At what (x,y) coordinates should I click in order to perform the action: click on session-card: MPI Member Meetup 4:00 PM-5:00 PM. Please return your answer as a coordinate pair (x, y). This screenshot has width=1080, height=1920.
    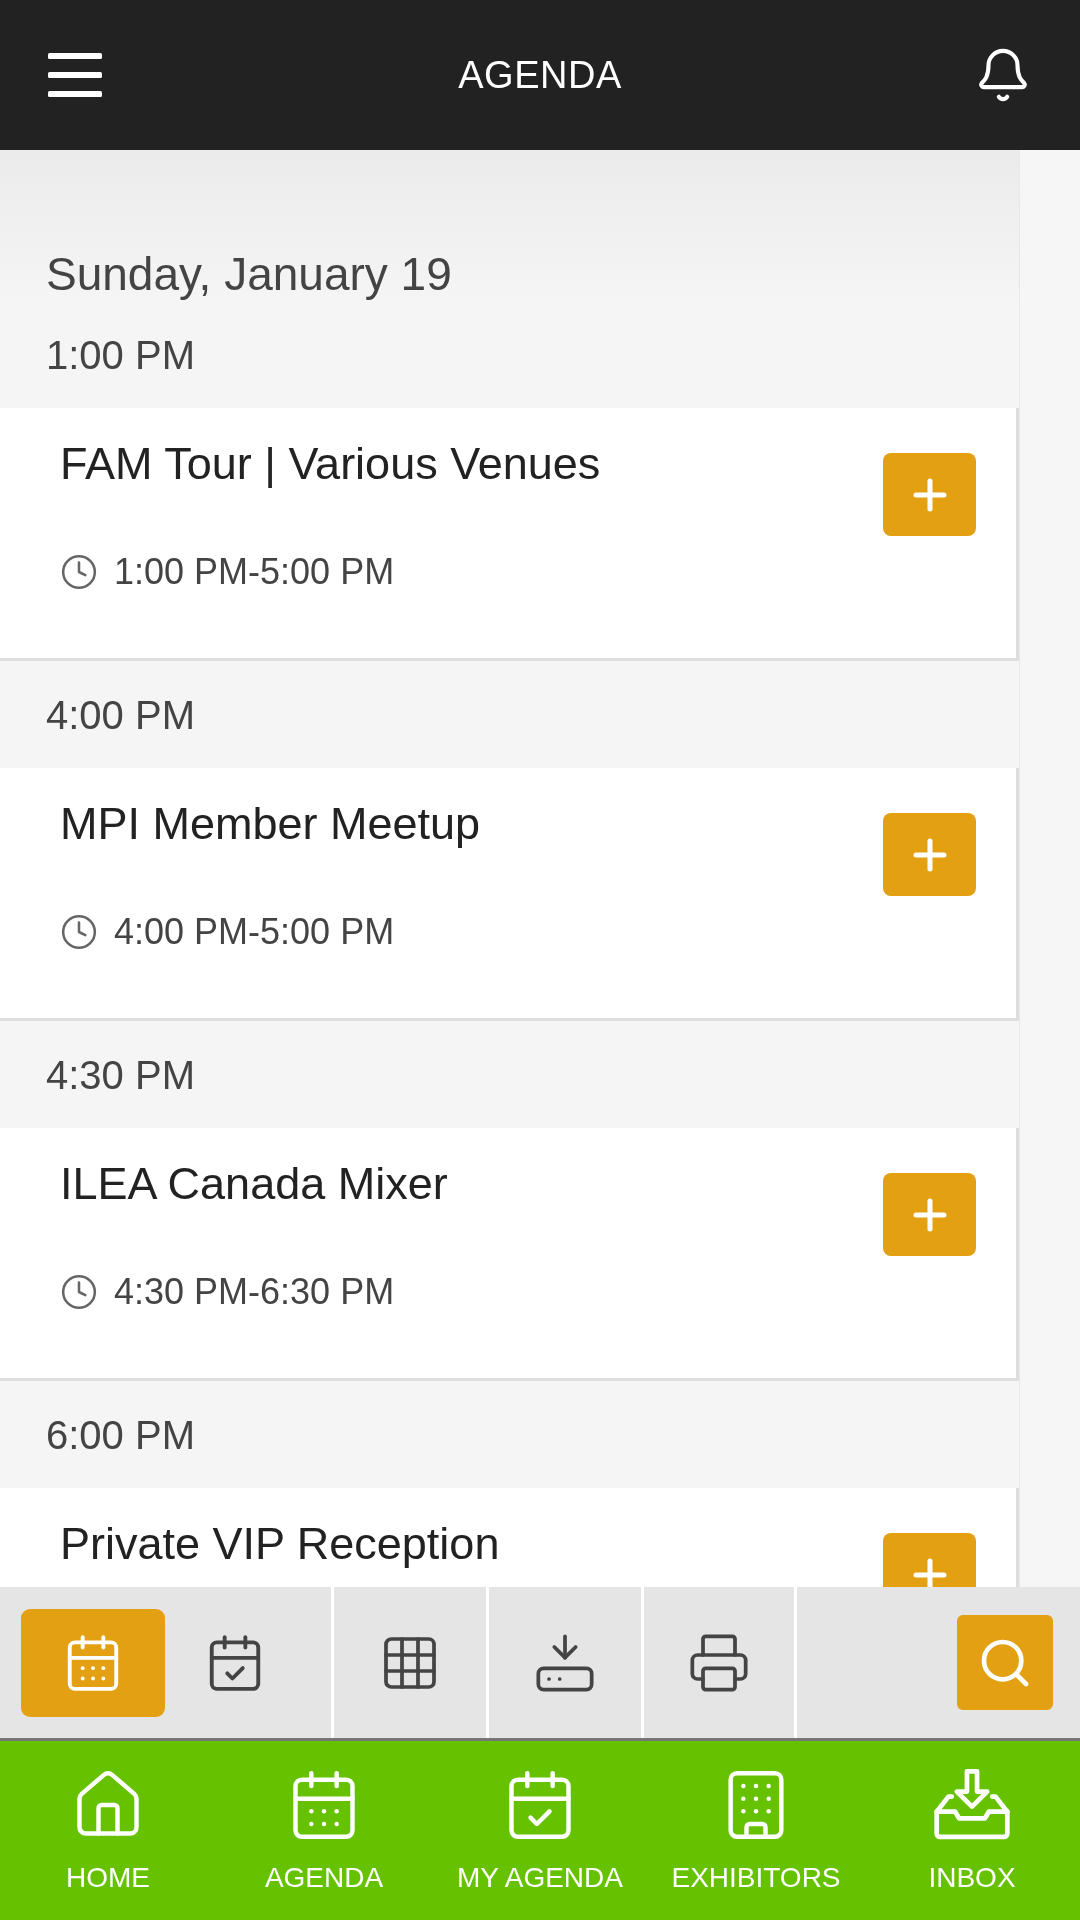
    Looking at the image, I should click on (509, 894).